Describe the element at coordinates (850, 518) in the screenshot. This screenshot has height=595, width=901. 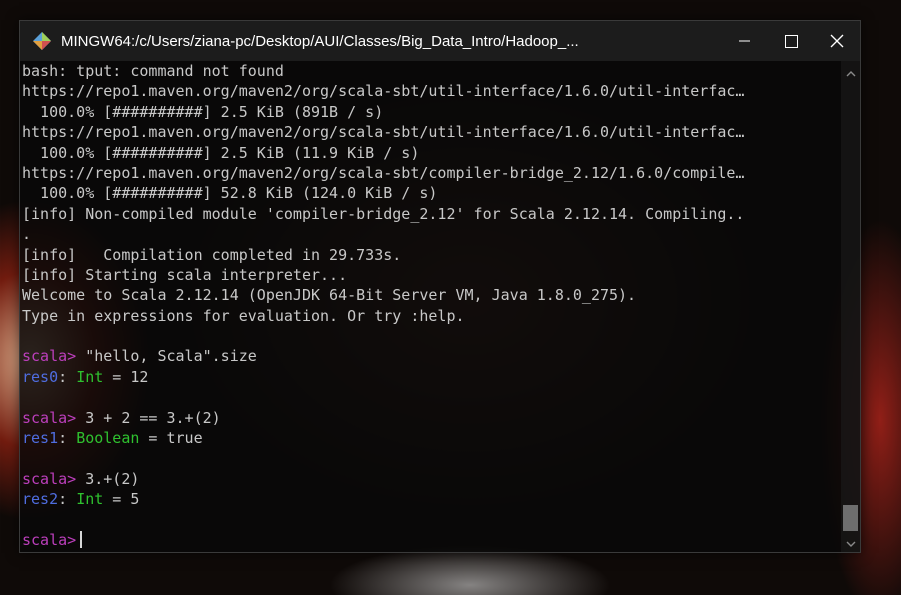
I see `scrollbar-thumb` at that location.